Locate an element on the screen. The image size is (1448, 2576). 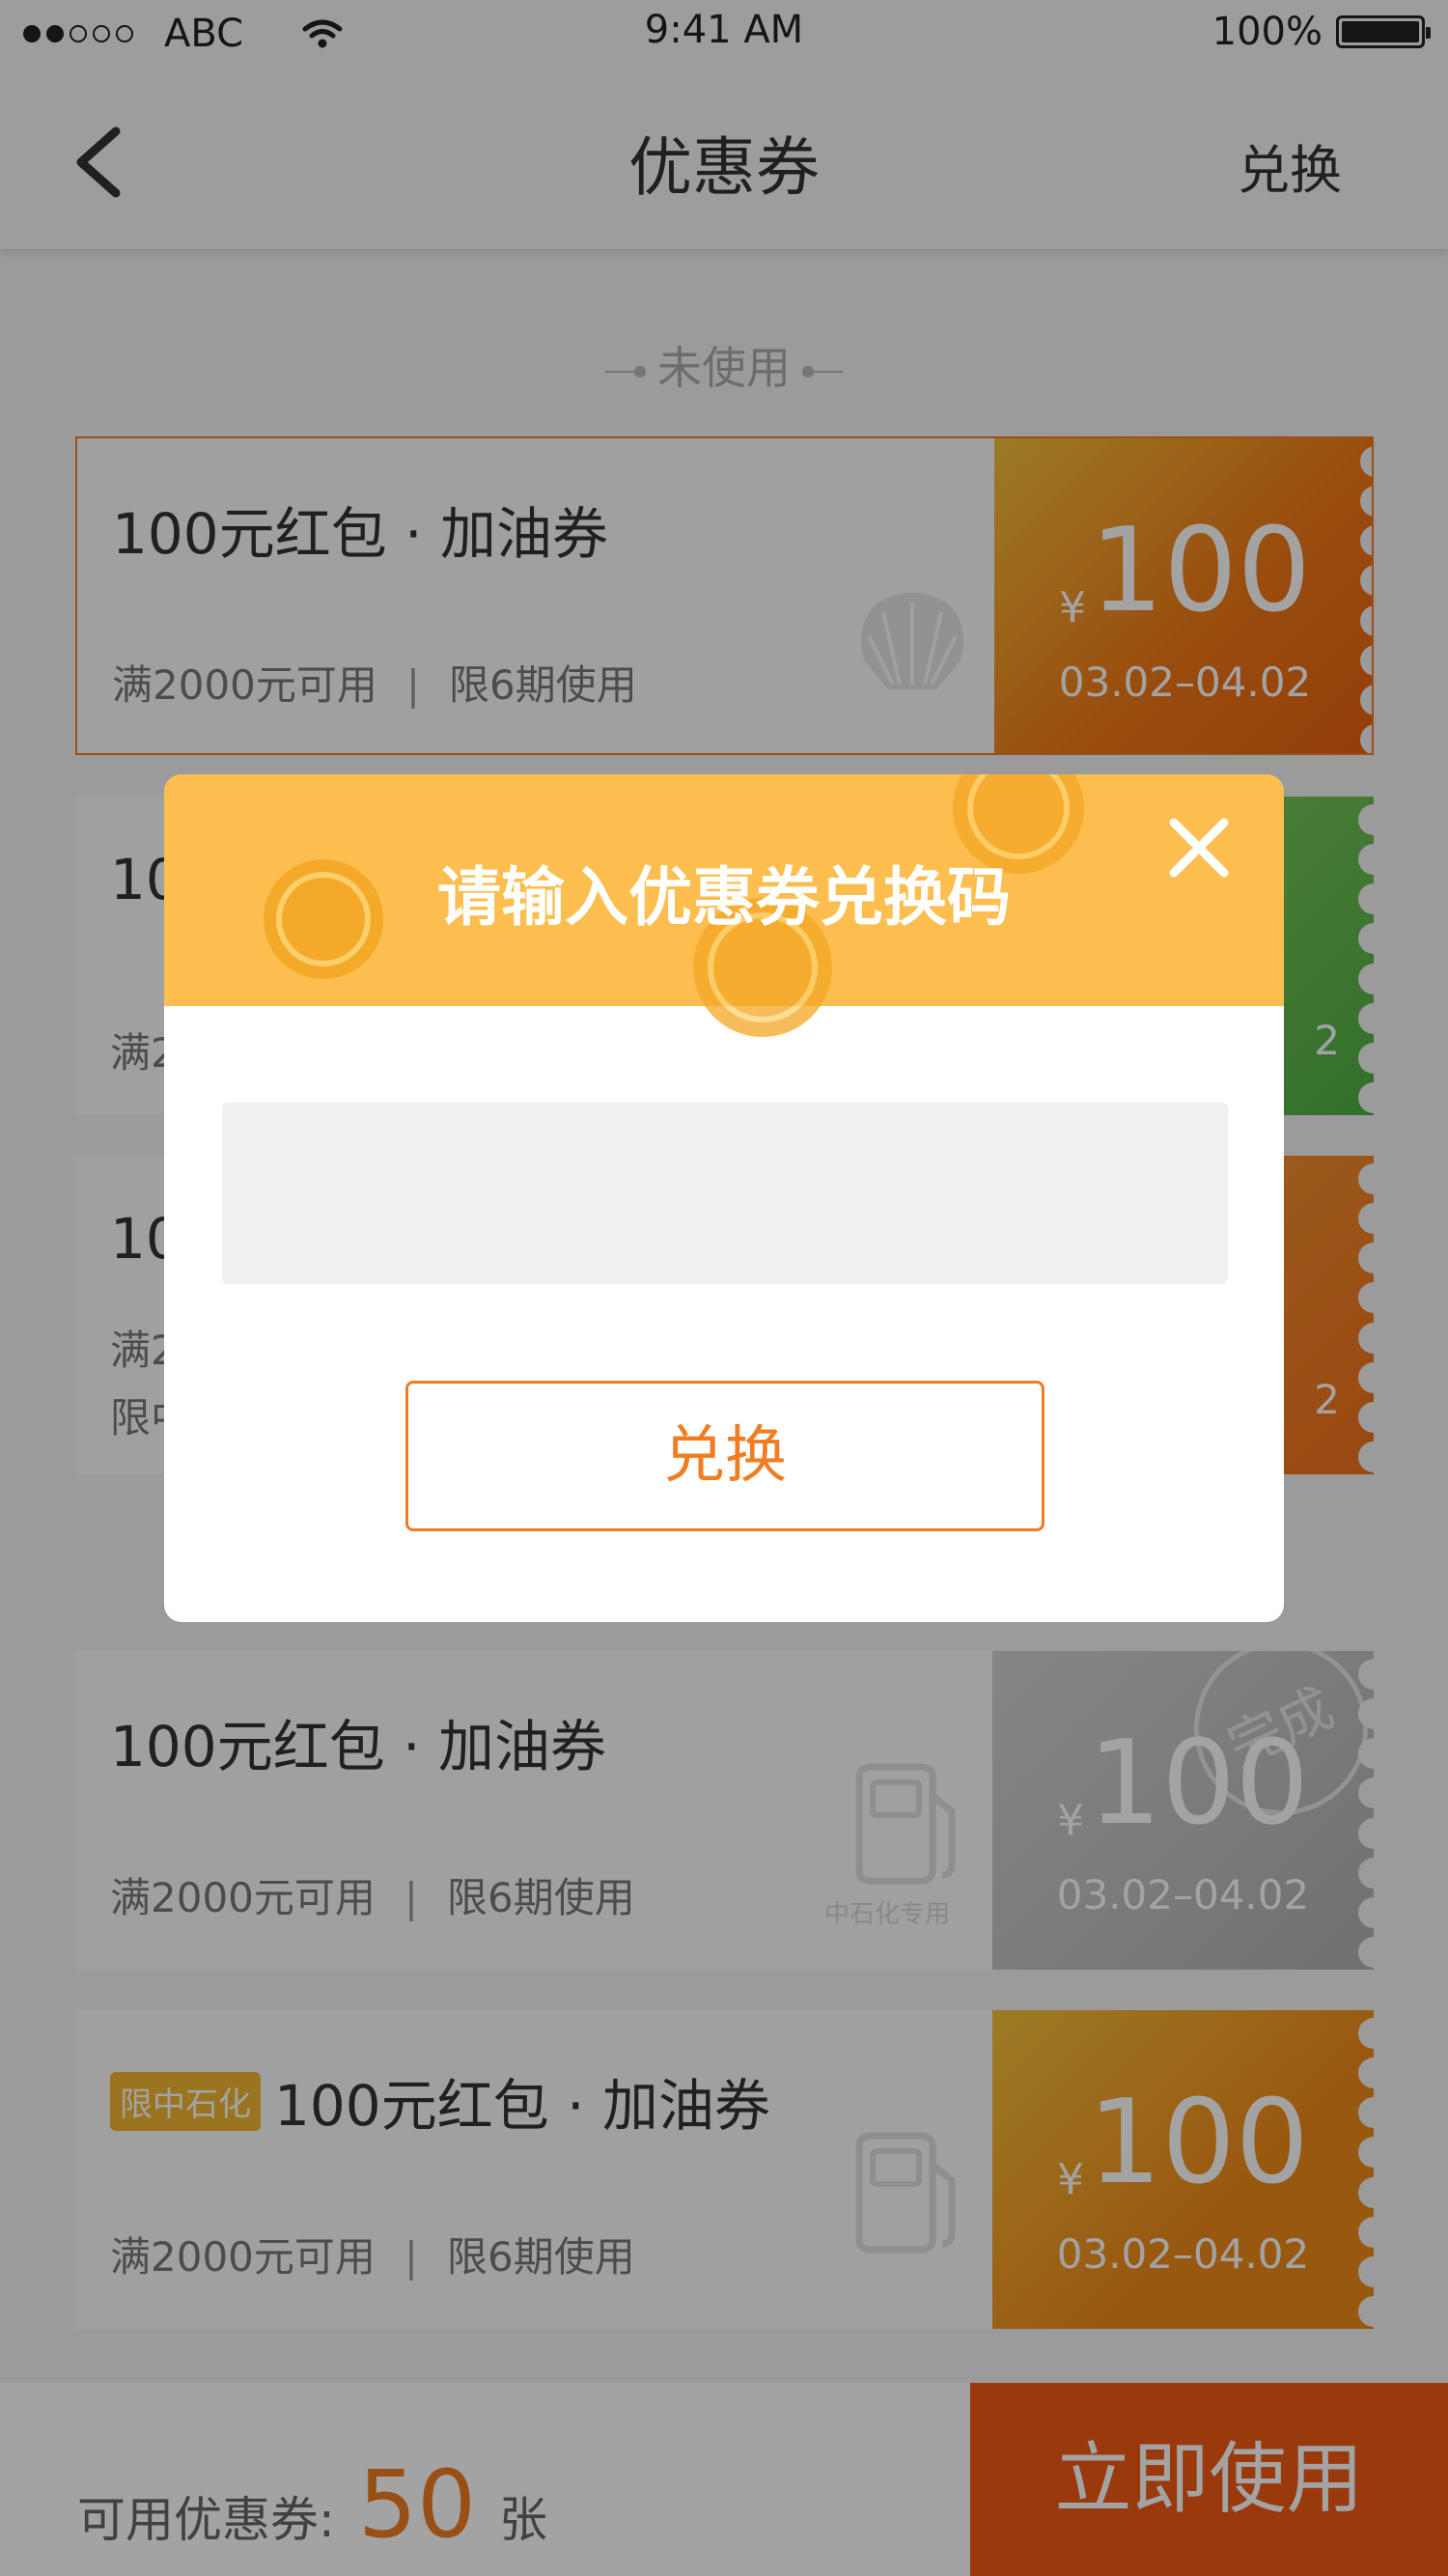
close-icon is located at coordinates (1199, 848).